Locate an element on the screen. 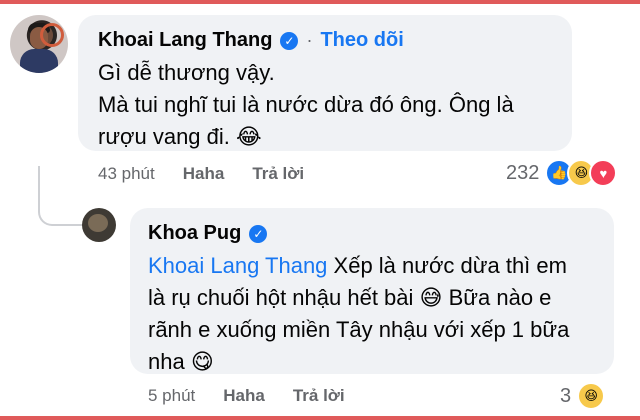 This screenshot has width=640, height=420. comment-actions: 5 phút Haha Trả lời is located at coordinates (260, 396).